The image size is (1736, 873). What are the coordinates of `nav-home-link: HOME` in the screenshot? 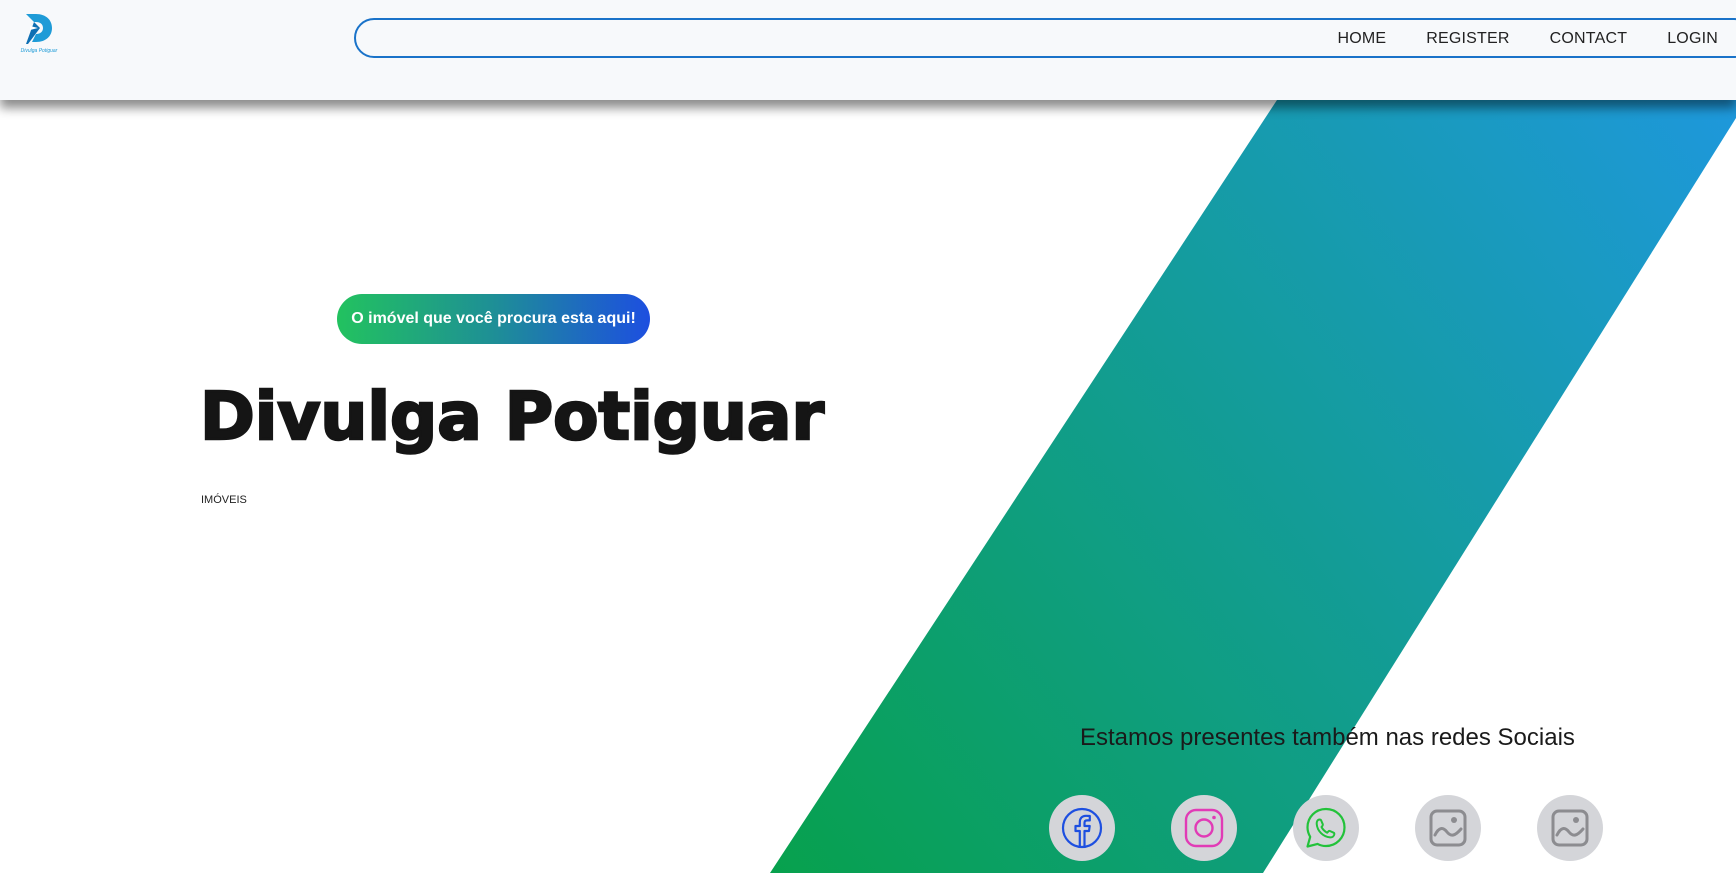 It's located at (1361, 39).